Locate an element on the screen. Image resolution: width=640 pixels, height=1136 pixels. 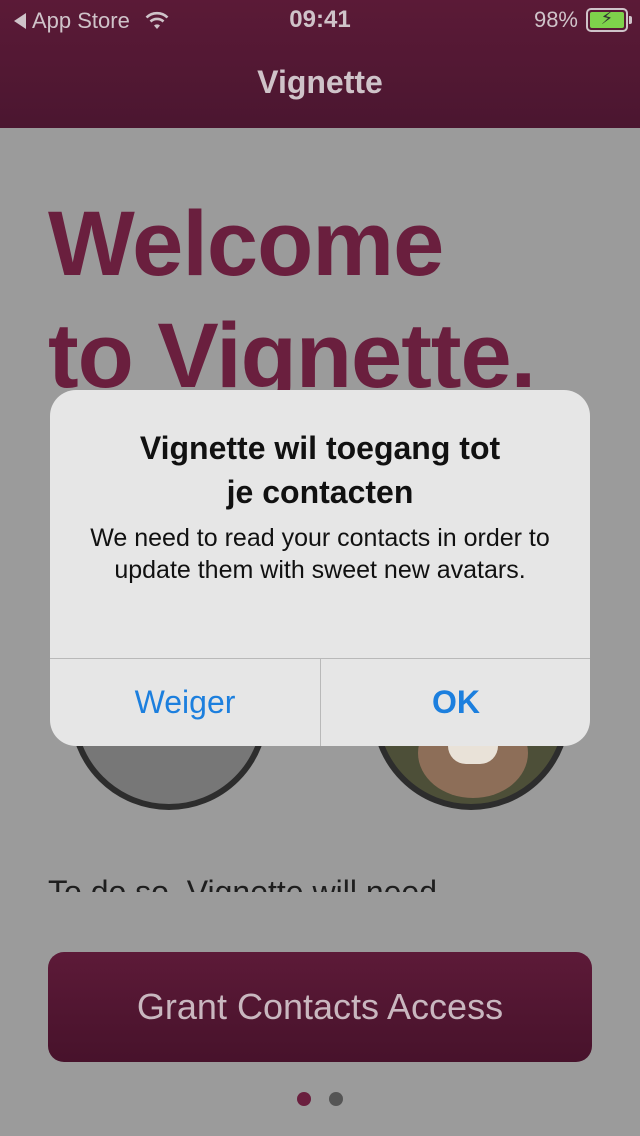
alert-title-line-2: je contacten is located at coordinates (320, 492).